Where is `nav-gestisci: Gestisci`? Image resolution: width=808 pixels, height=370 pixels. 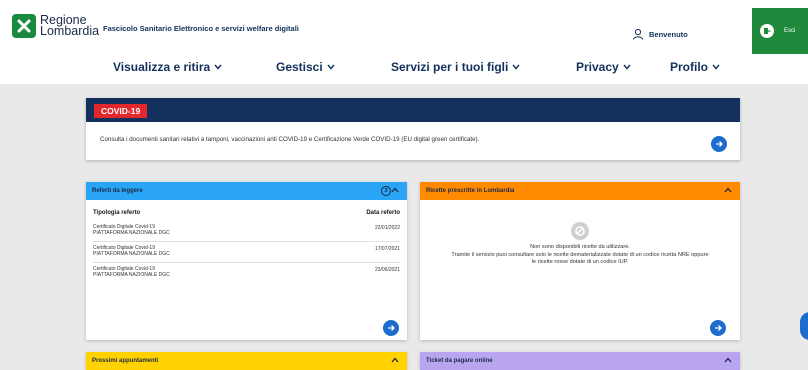
nav-gestisci: Gestisci is located at coordinates (305, 67).